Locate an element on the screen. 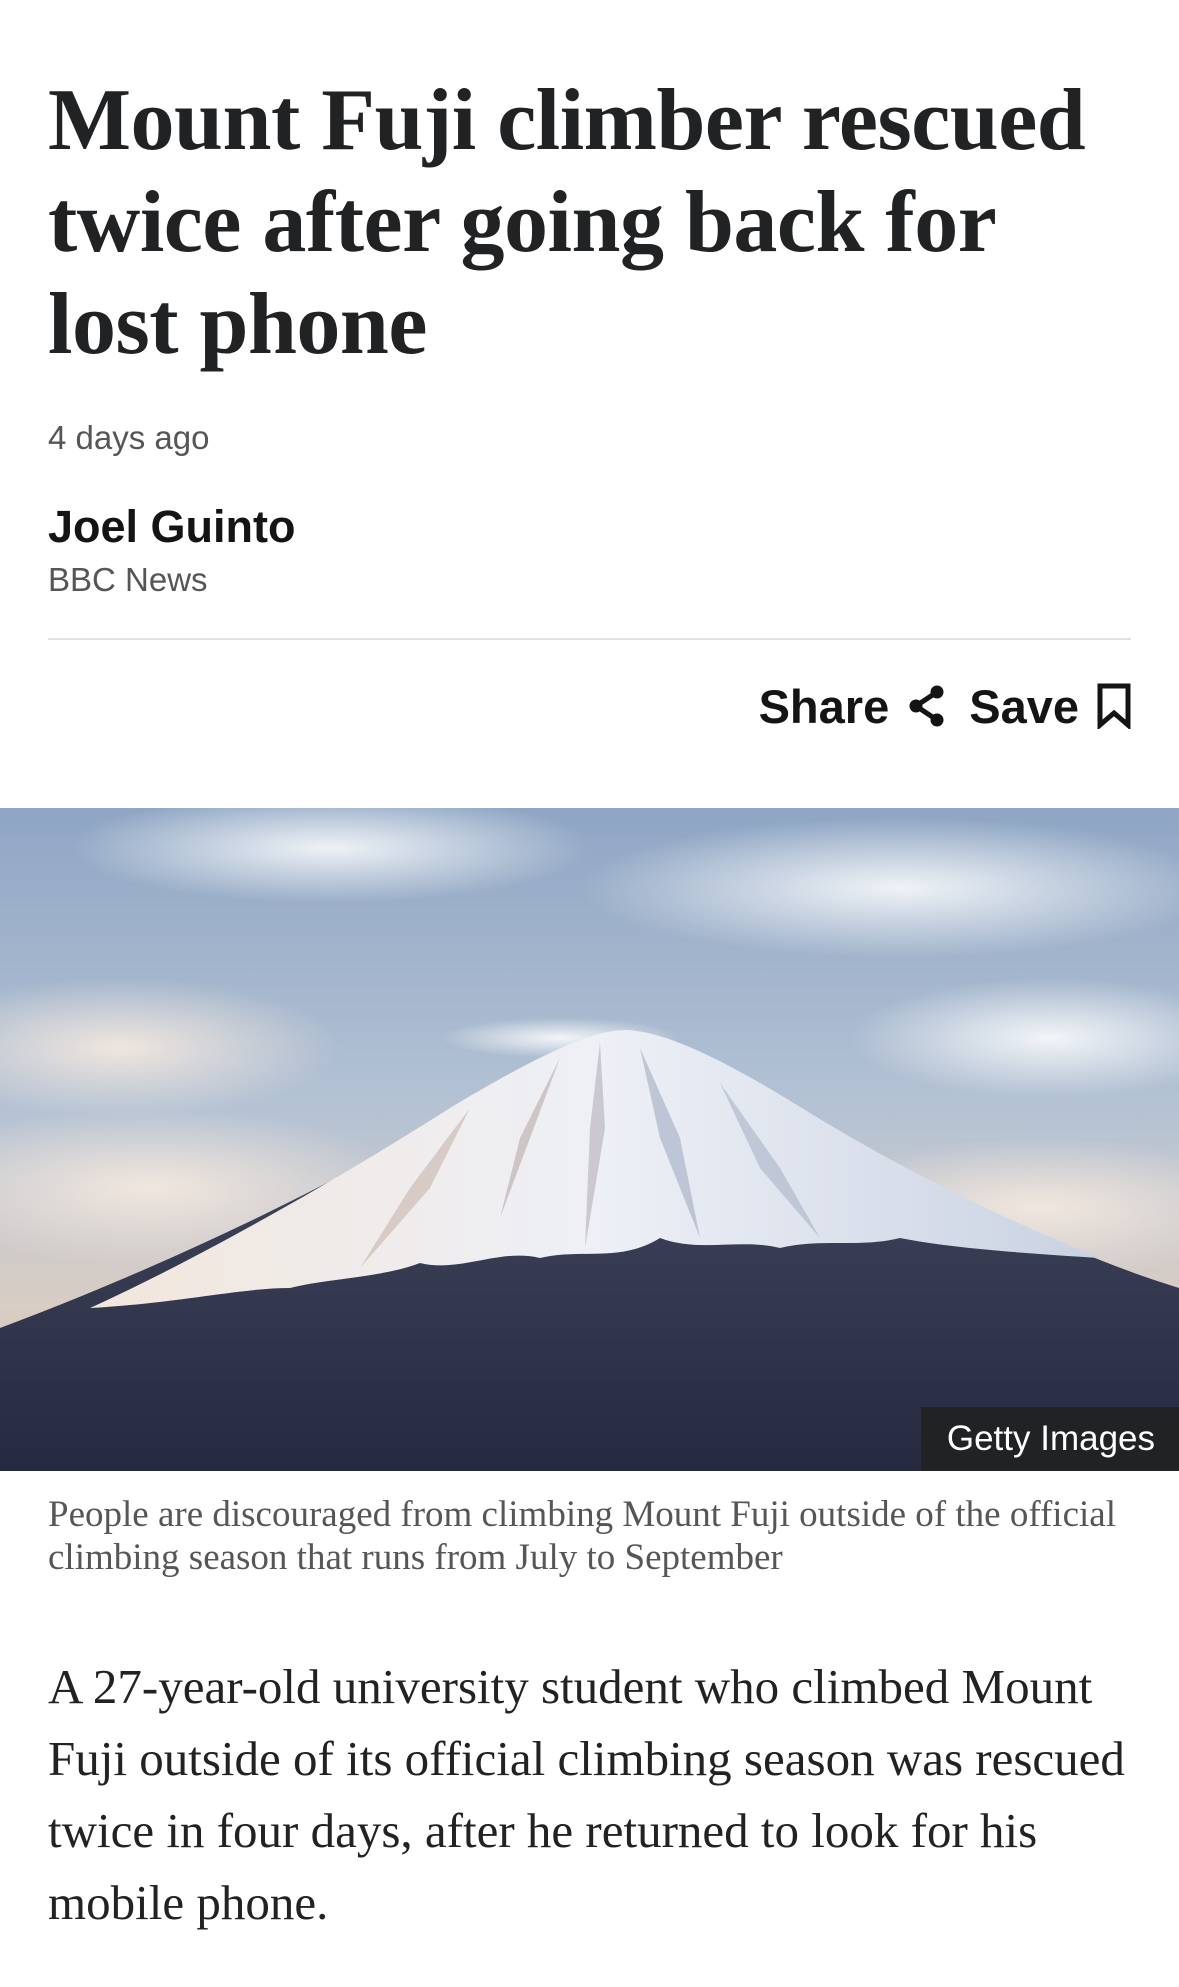 This screenshot has width=1179, height=1987. author-name: Joel Guinto is located at coordinates (589, 527).